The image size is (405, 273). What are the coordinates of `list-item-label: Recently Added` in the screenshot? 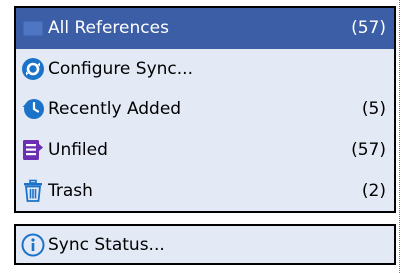 It's located at (115, 109).